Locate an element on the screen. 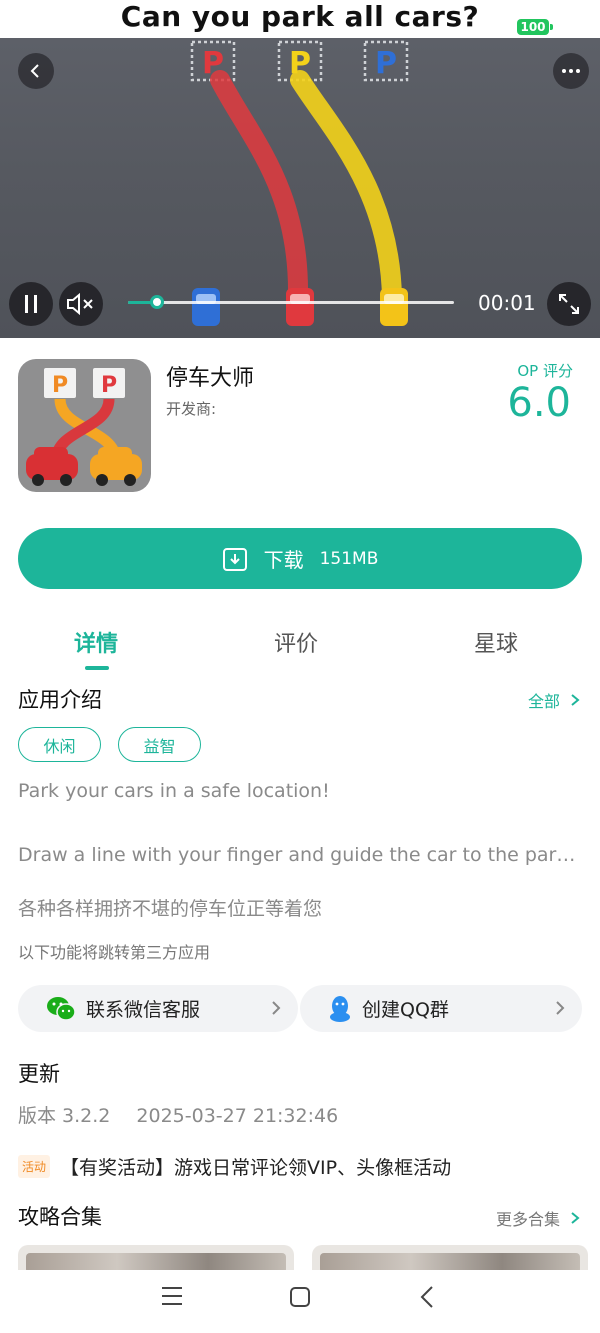 The image size is (600, 1333). blue-car is located at coordinates (206, 307).